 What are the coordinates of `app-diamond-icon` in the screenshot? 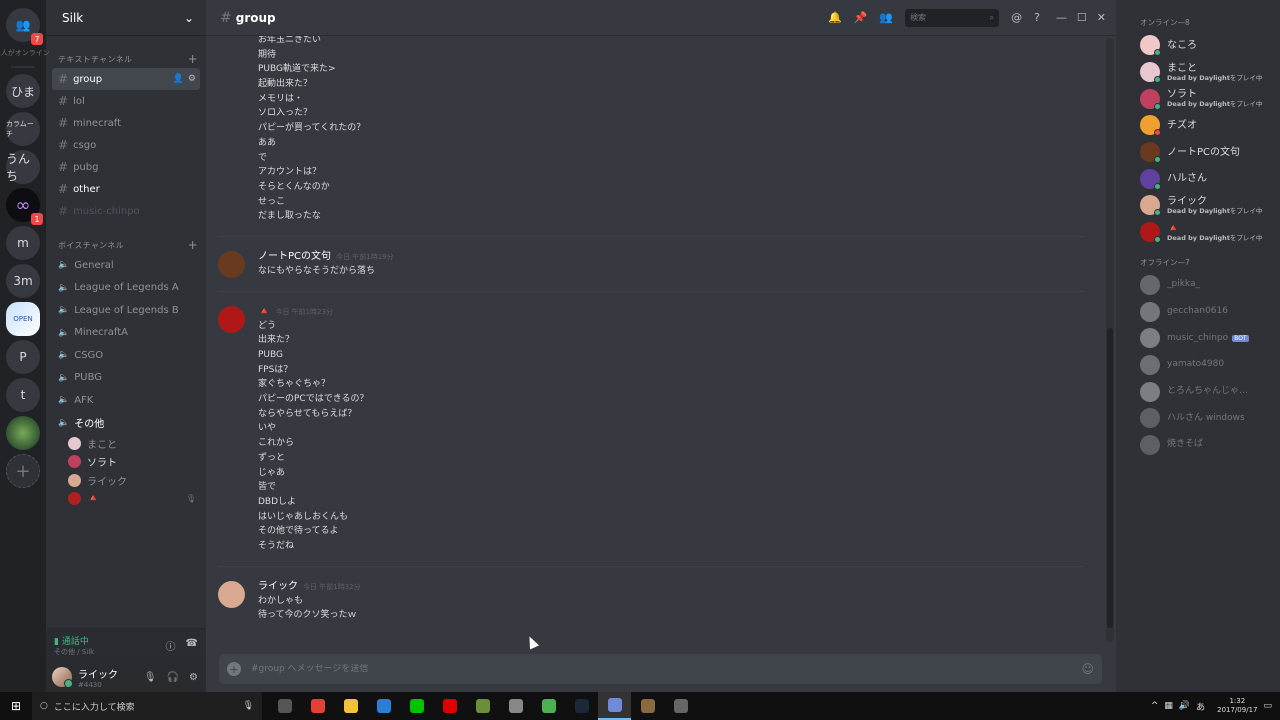 It's located at (515, 706).